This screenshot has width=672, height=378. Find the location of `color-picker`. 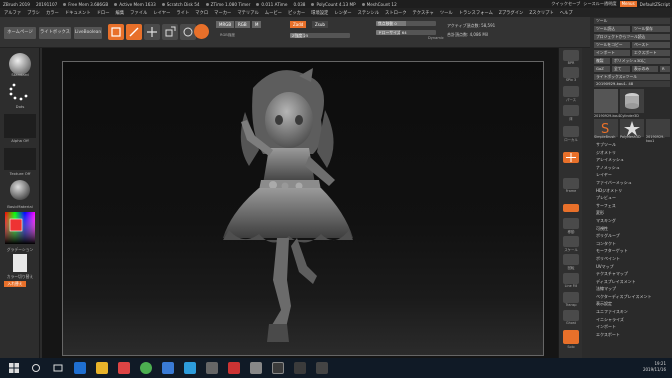

color-picker is located at coordinates (20, 228).